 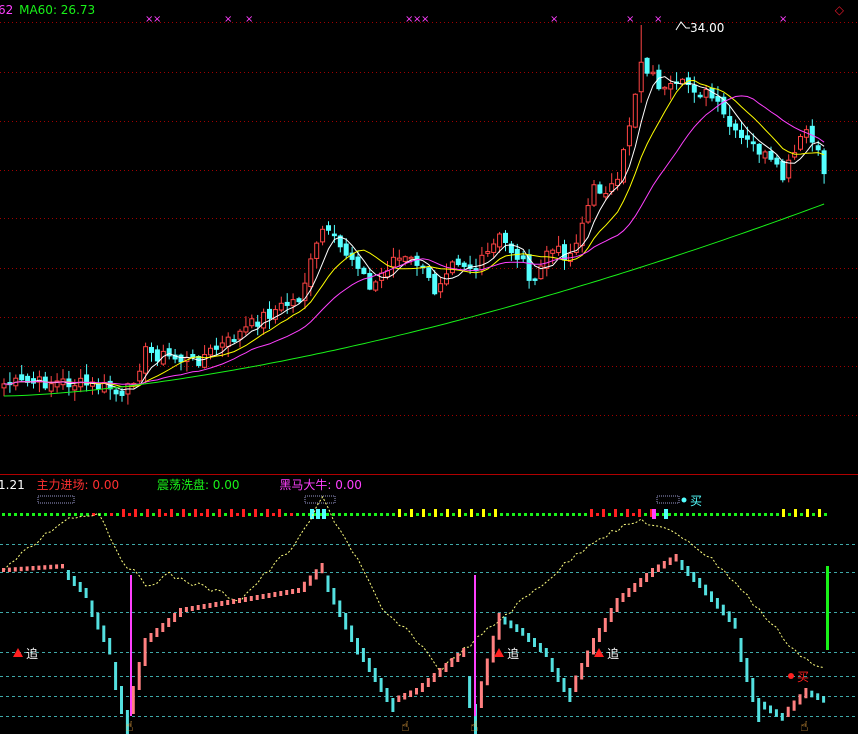 I want to click on high-marker-icon, so click(x=682, y=26).